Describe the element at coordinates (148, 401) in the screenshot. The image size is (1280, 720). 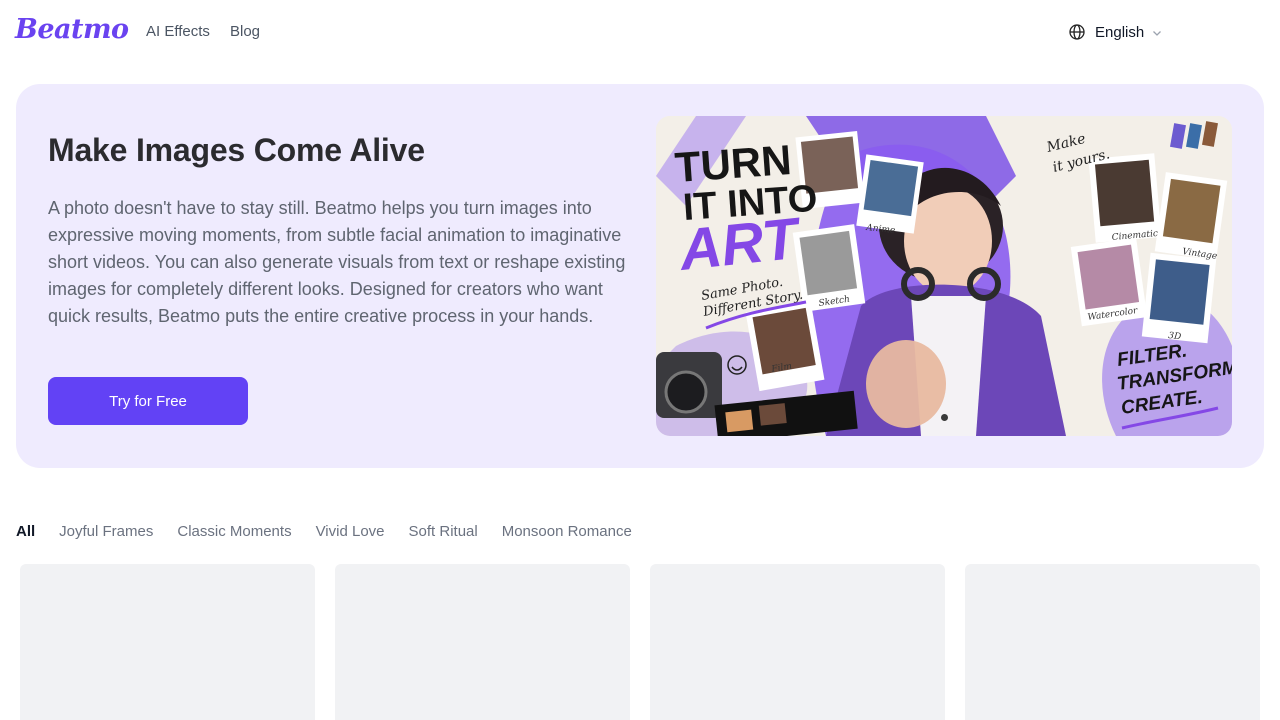
I see `try-for-free-button: Try for Free` at that location.